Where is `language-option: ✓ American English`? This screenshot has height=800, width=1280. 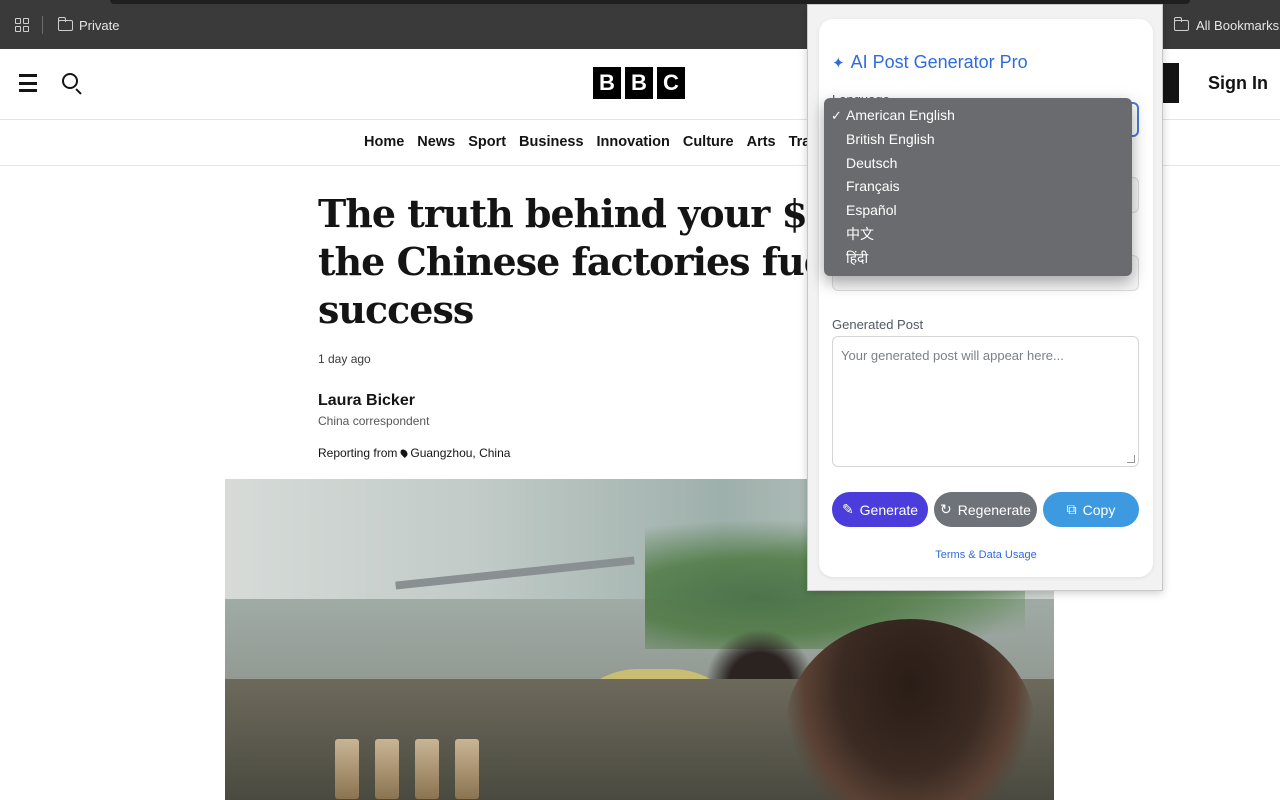 language-option: ✓ American English is located at coordinates (978, 116).